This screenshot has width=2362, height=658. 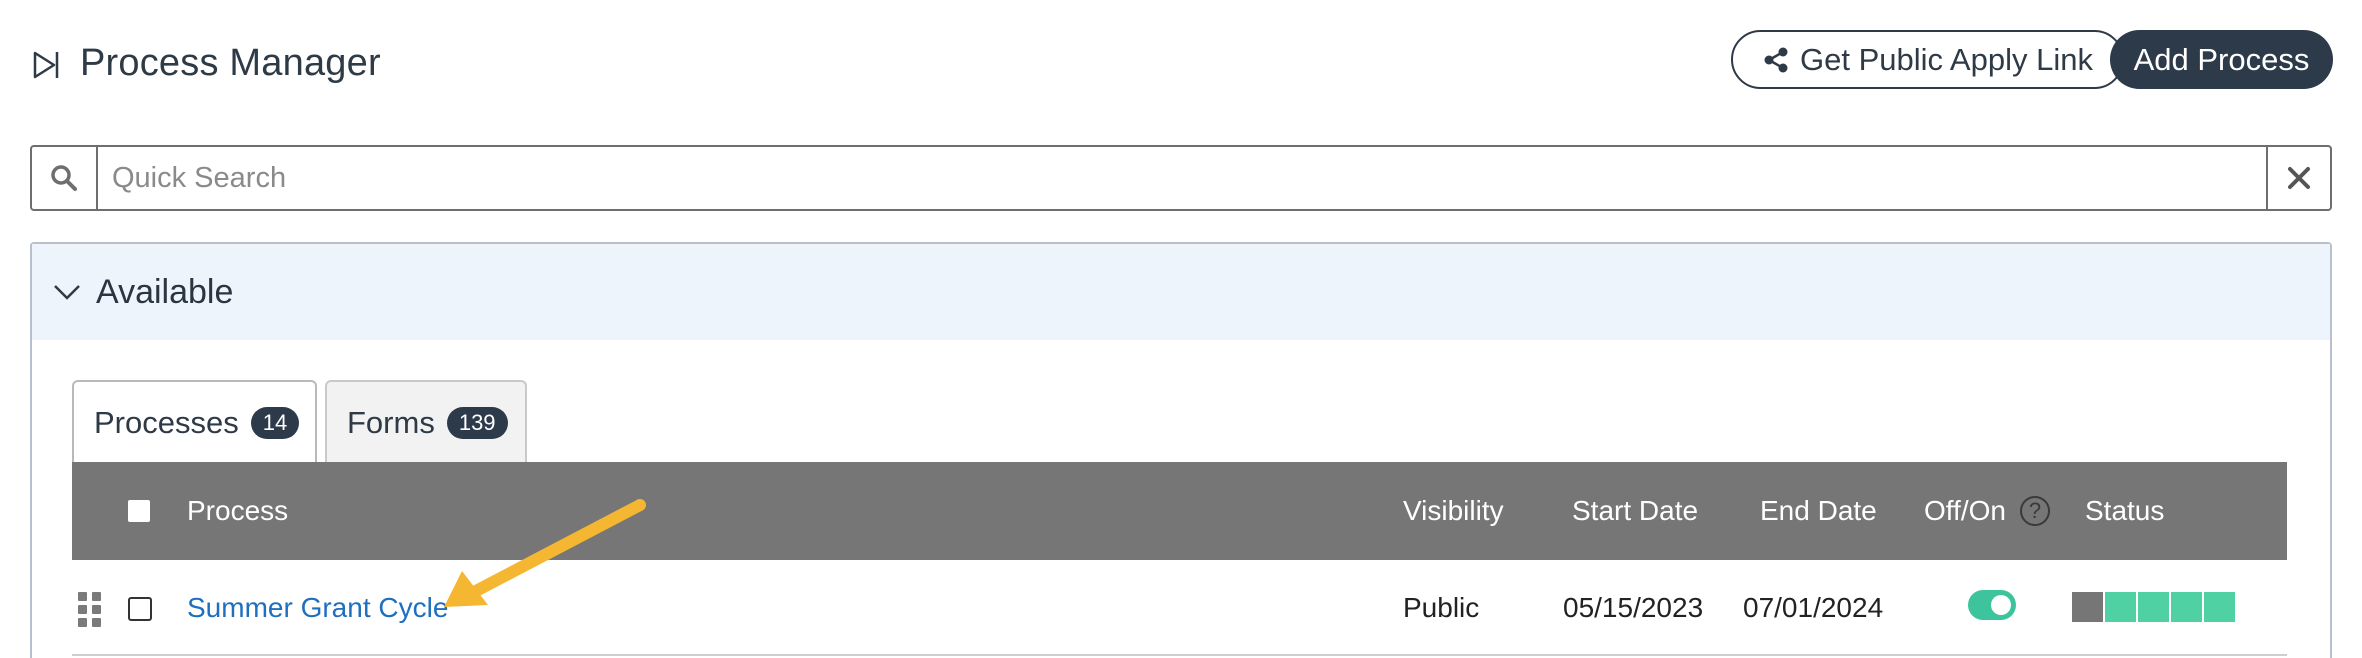 I want to click on drag-handle-icon, so click(x=90, y=609).